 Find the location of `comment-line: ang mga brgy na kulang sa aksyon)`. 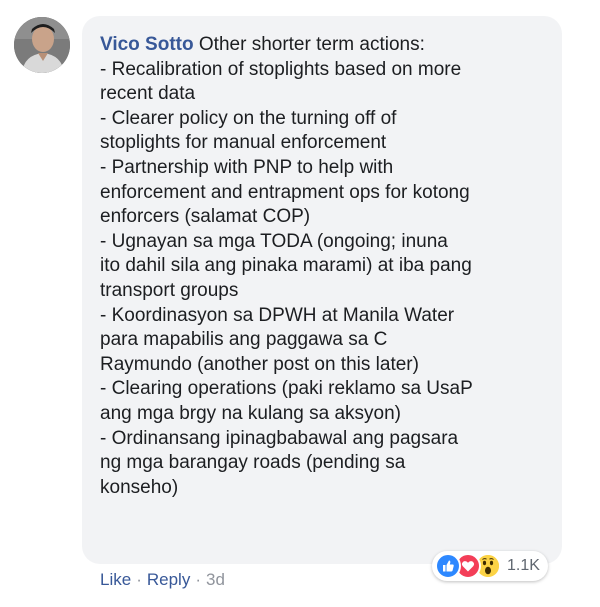

comment-line: ang mga brgy na kulang sa aksyon) is located at coordinates (251, 413).